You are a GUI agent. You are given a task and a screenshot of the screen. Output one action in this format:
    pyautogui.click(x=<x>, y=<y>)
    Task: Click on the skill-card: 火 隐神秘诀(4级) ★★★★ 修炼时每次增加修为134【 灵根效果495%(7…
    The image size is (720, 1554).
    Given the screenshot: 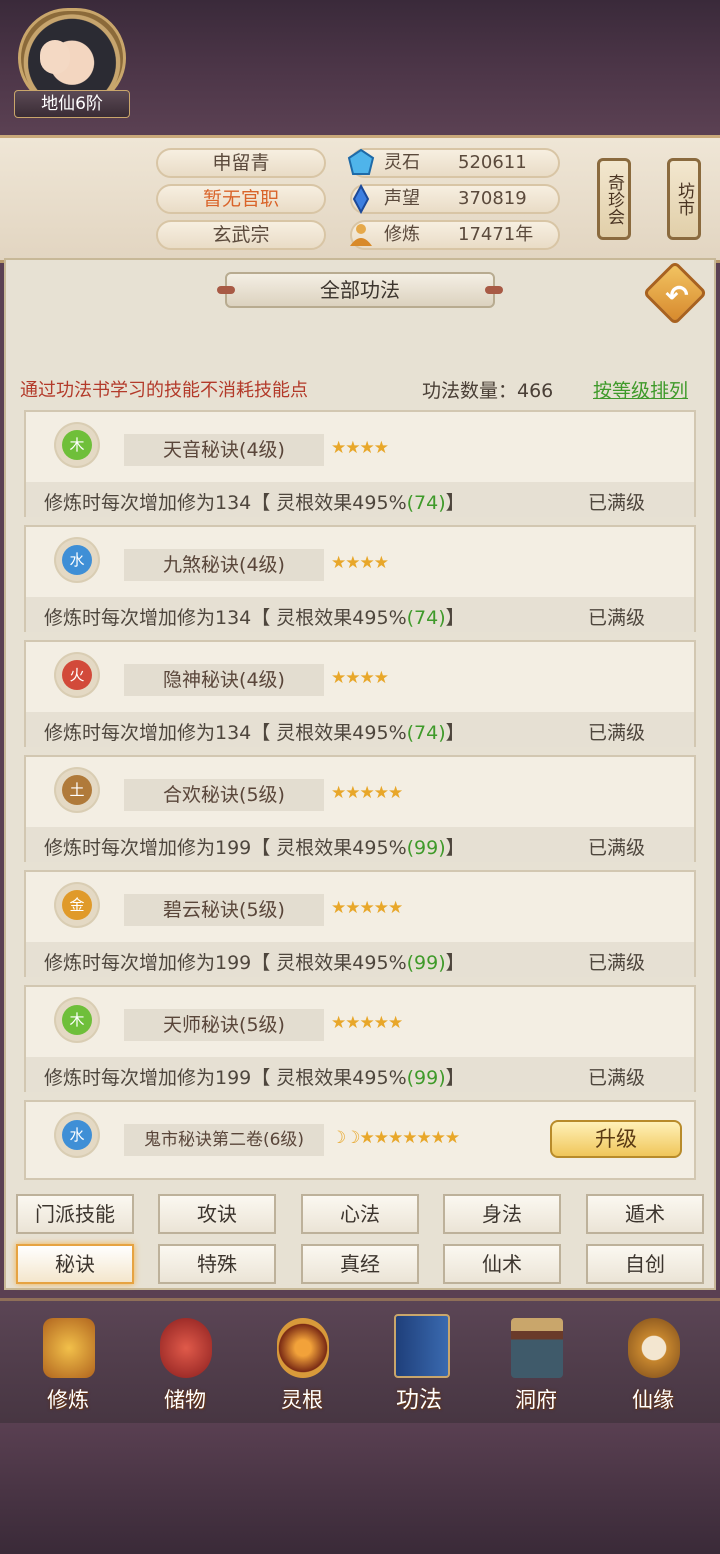 What is the action you would take?
    pyautogui.click(x=360, y=693)
    